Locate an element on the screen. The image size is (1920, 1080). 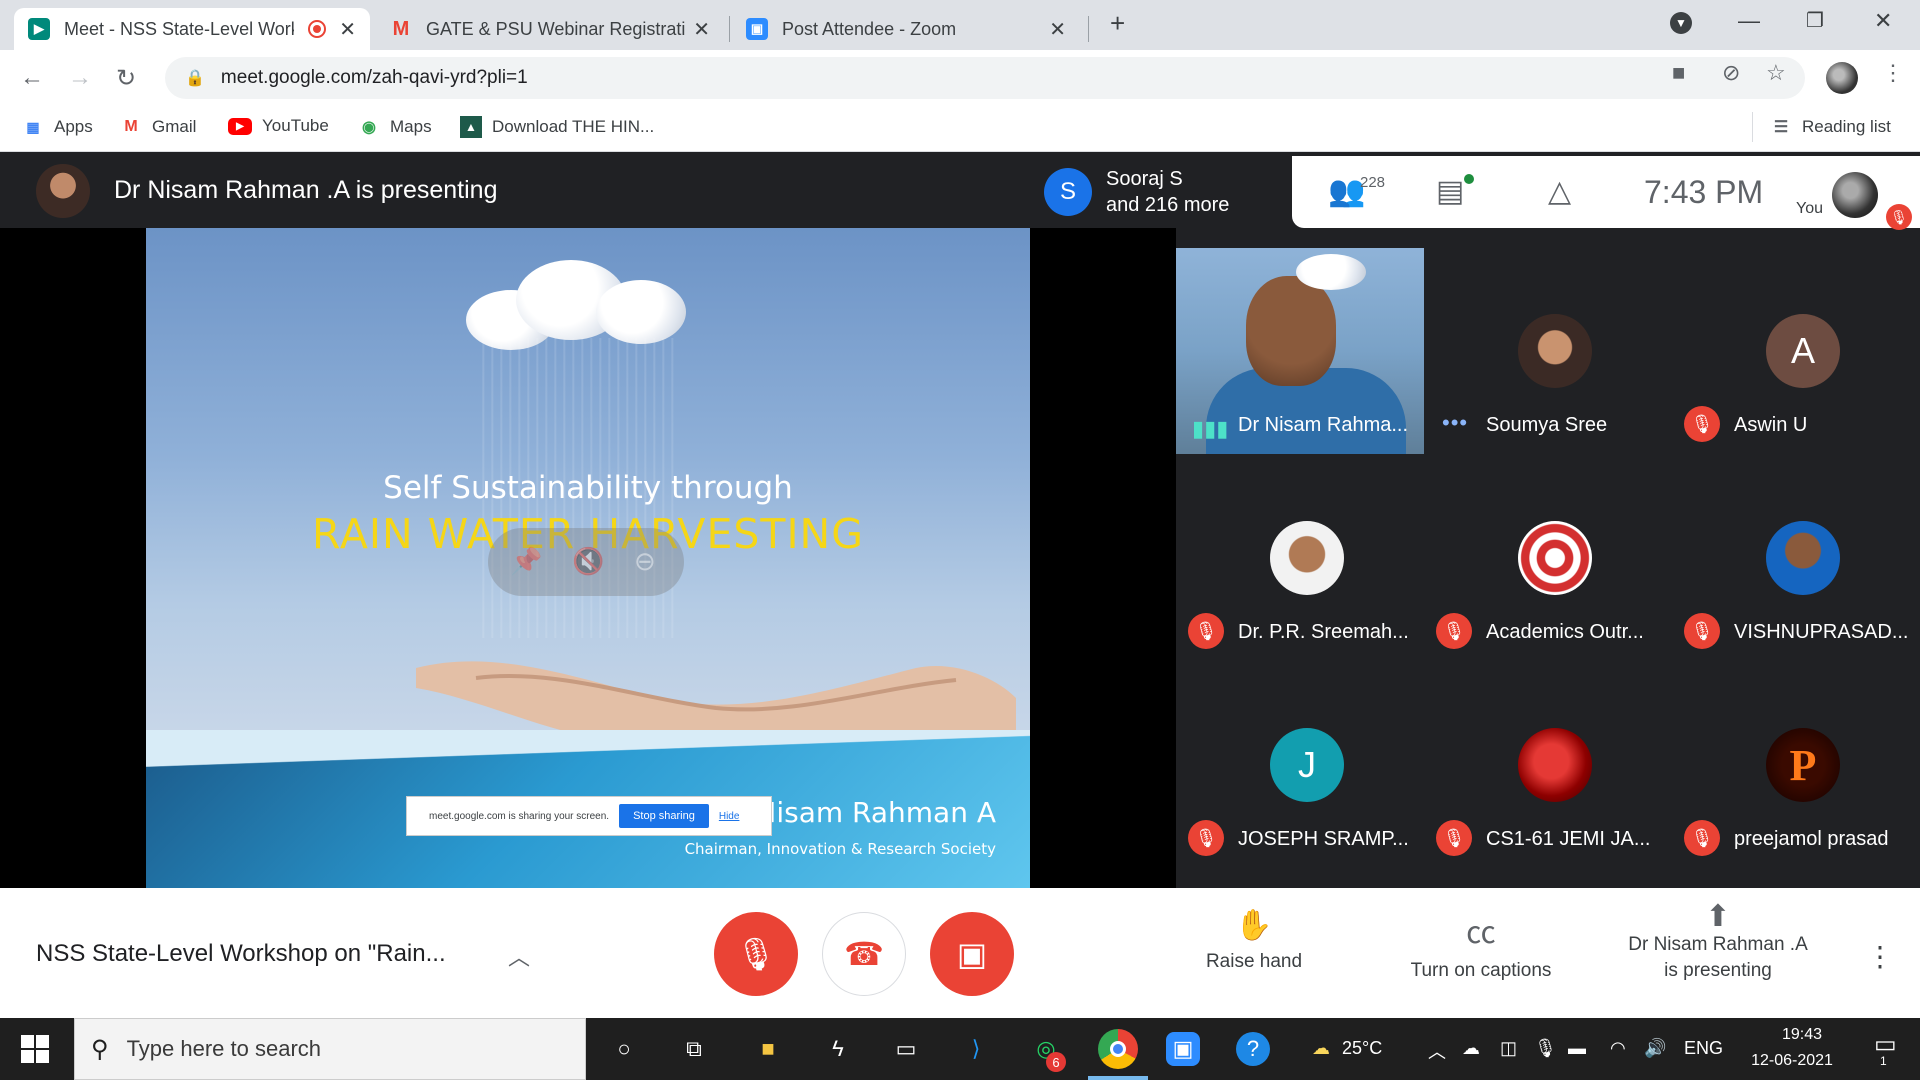
cortana-icon: ○ is located at coordinates (624, 1049).